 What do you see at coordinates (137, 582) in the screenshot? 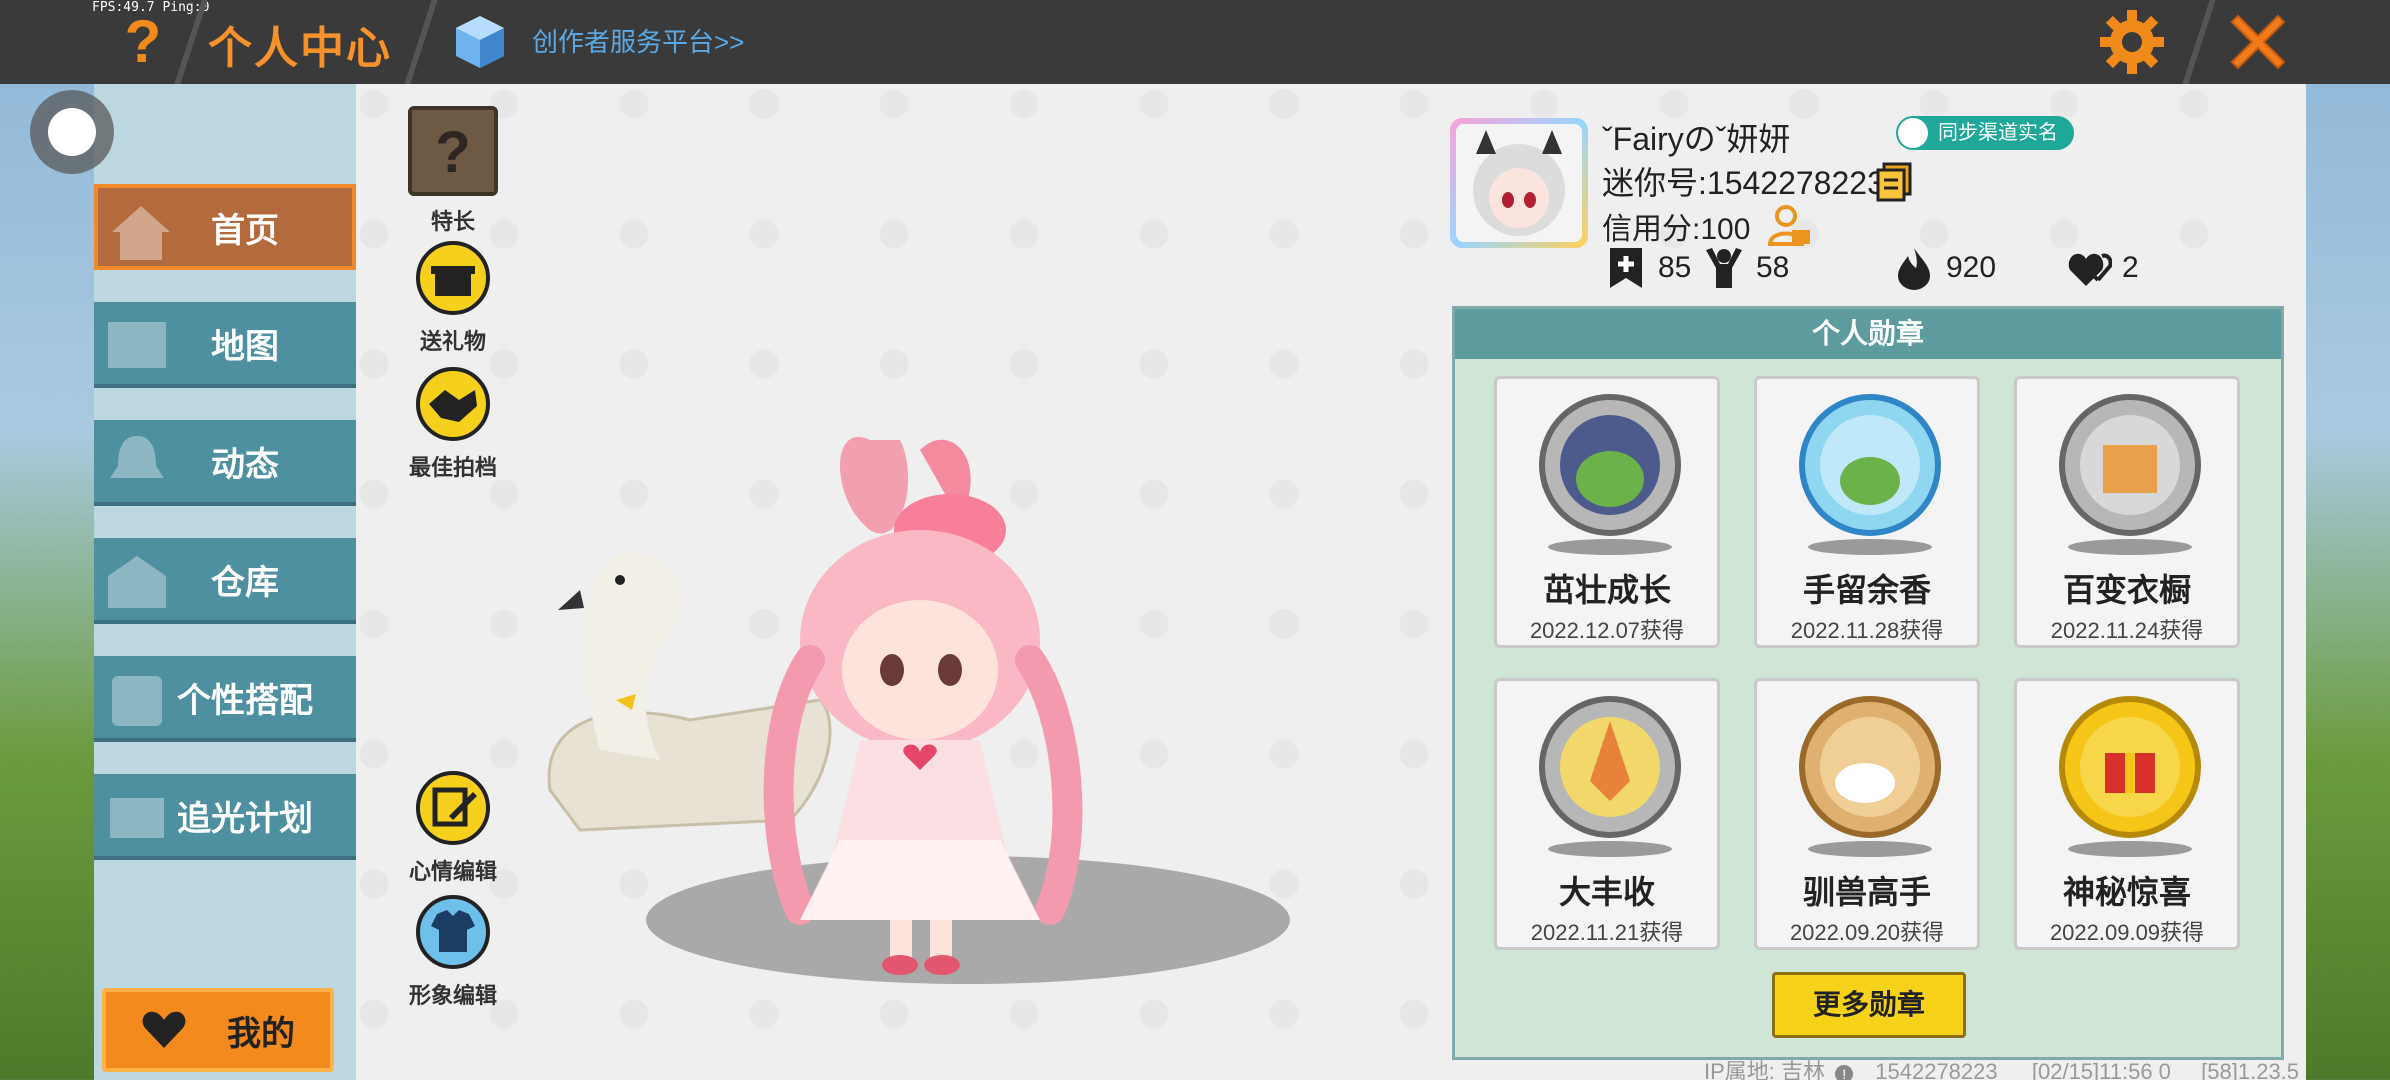
I see `warehouse-icon` at bounding box center [137, 582].